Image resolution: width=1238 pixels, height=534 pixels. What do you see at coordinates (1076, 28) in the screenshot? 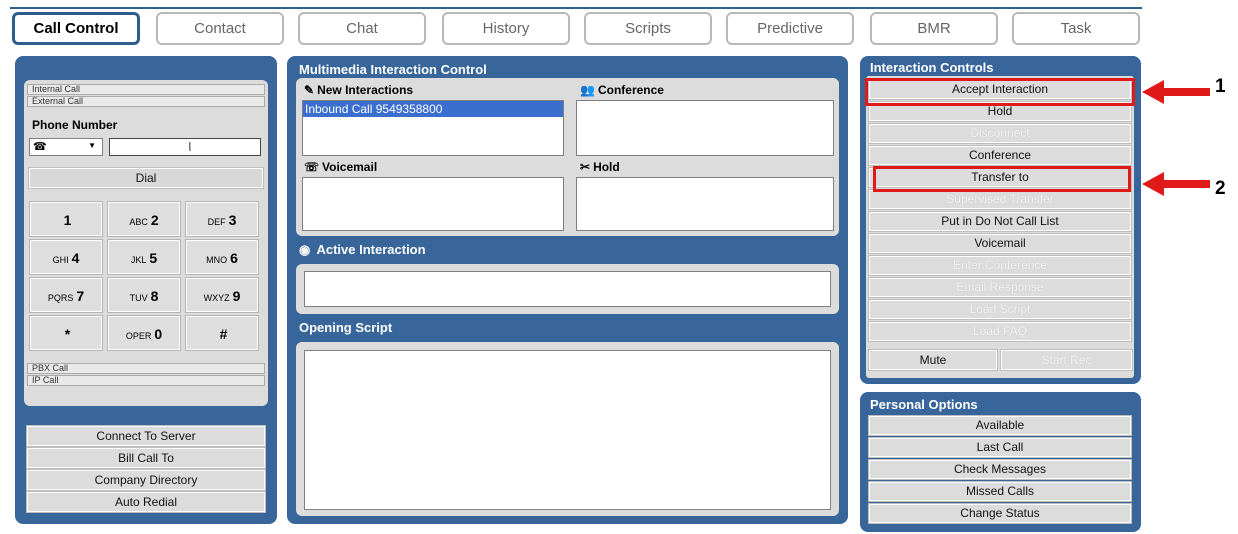
I see `tab-task: Task` at bounding box center [1076, 28].